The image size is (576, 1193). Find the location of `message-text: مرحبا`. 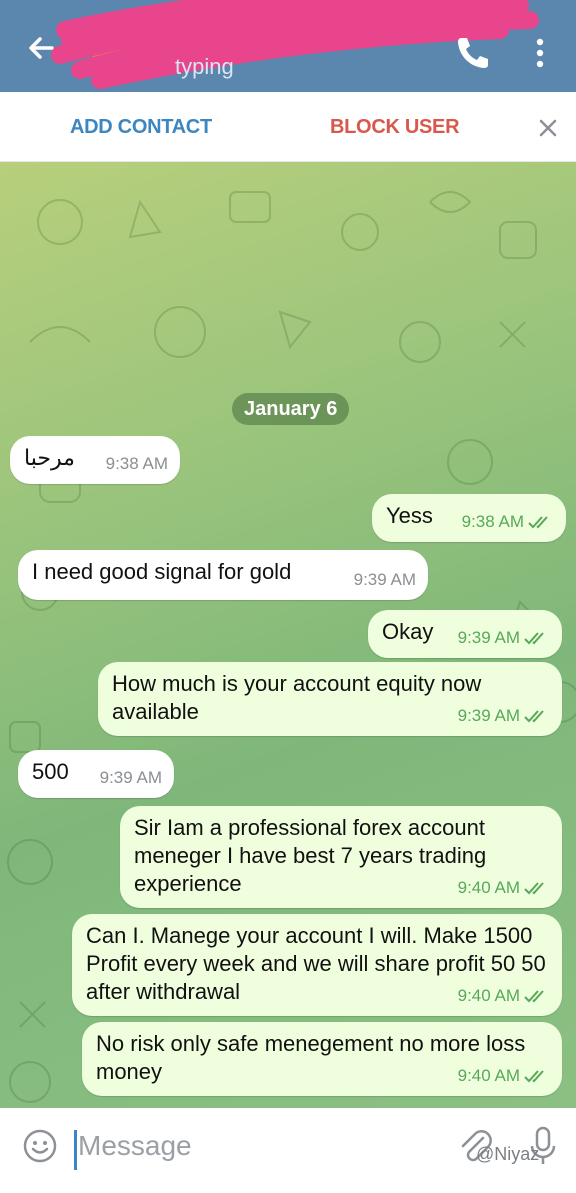

message-text: مرحبا is located at coordinates (49, 457).